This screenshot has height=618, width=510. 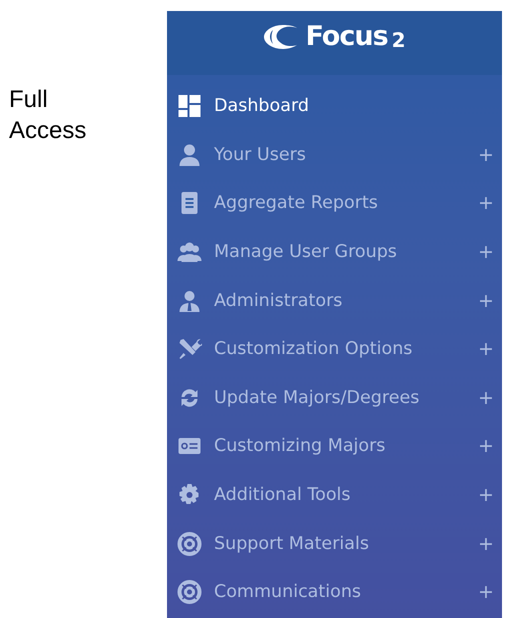 What do you see at coordinates (48, 115) in the screenshot?
I see `access-label: Full Access` at bounding box center [48, 115].